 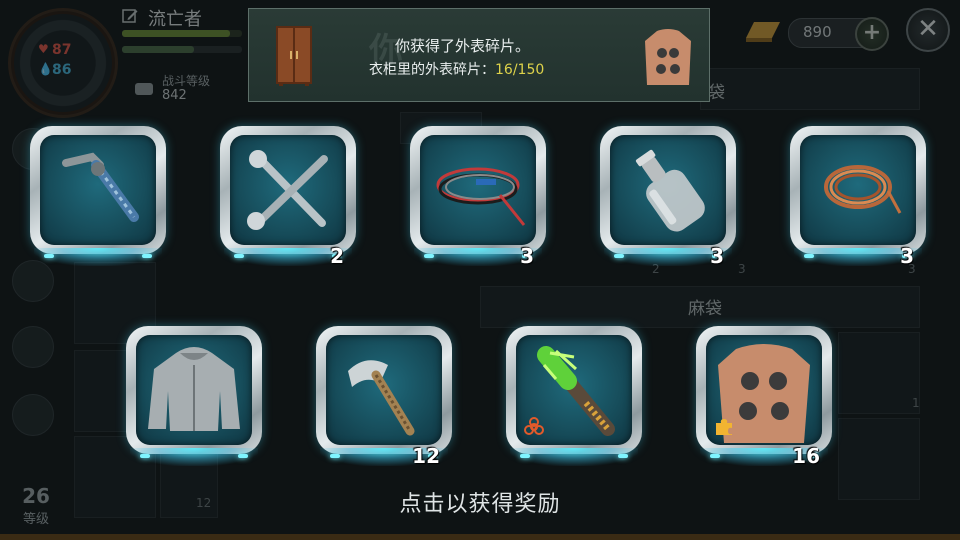 What do you see at coordinates (481, 196) in the screenshot?
I see `wires-icon` at bounding box center [481, 196].